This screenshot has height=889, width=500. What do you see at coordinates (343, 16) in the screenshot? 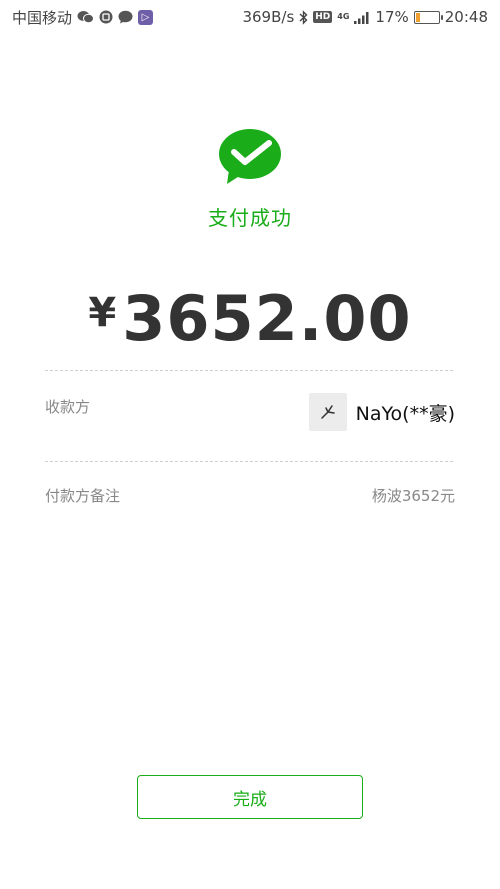
I see `network-type-label: 4G` at bounding box center [343, 16].